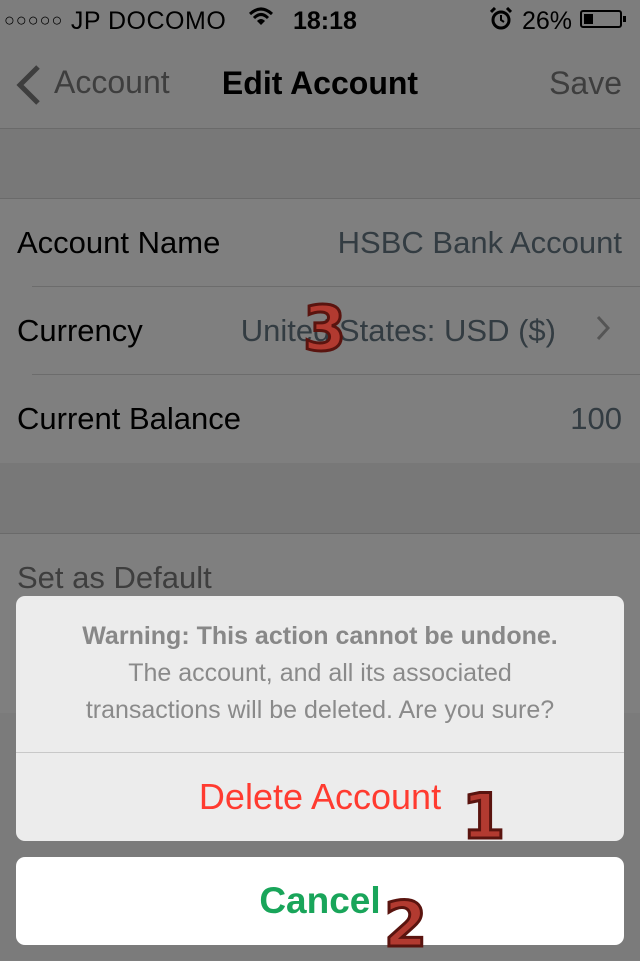  I want to click on status-time: 18:18, so click(325, 21).